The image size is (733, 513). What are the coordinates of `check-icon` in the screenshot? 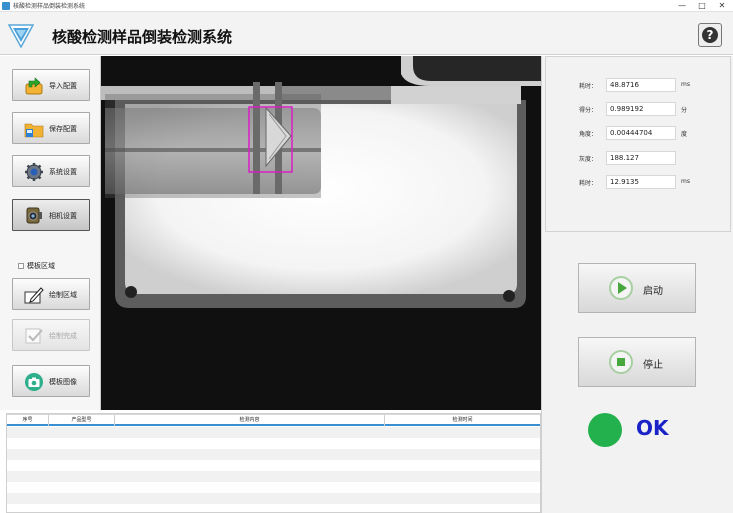 It's located at (34, 336).